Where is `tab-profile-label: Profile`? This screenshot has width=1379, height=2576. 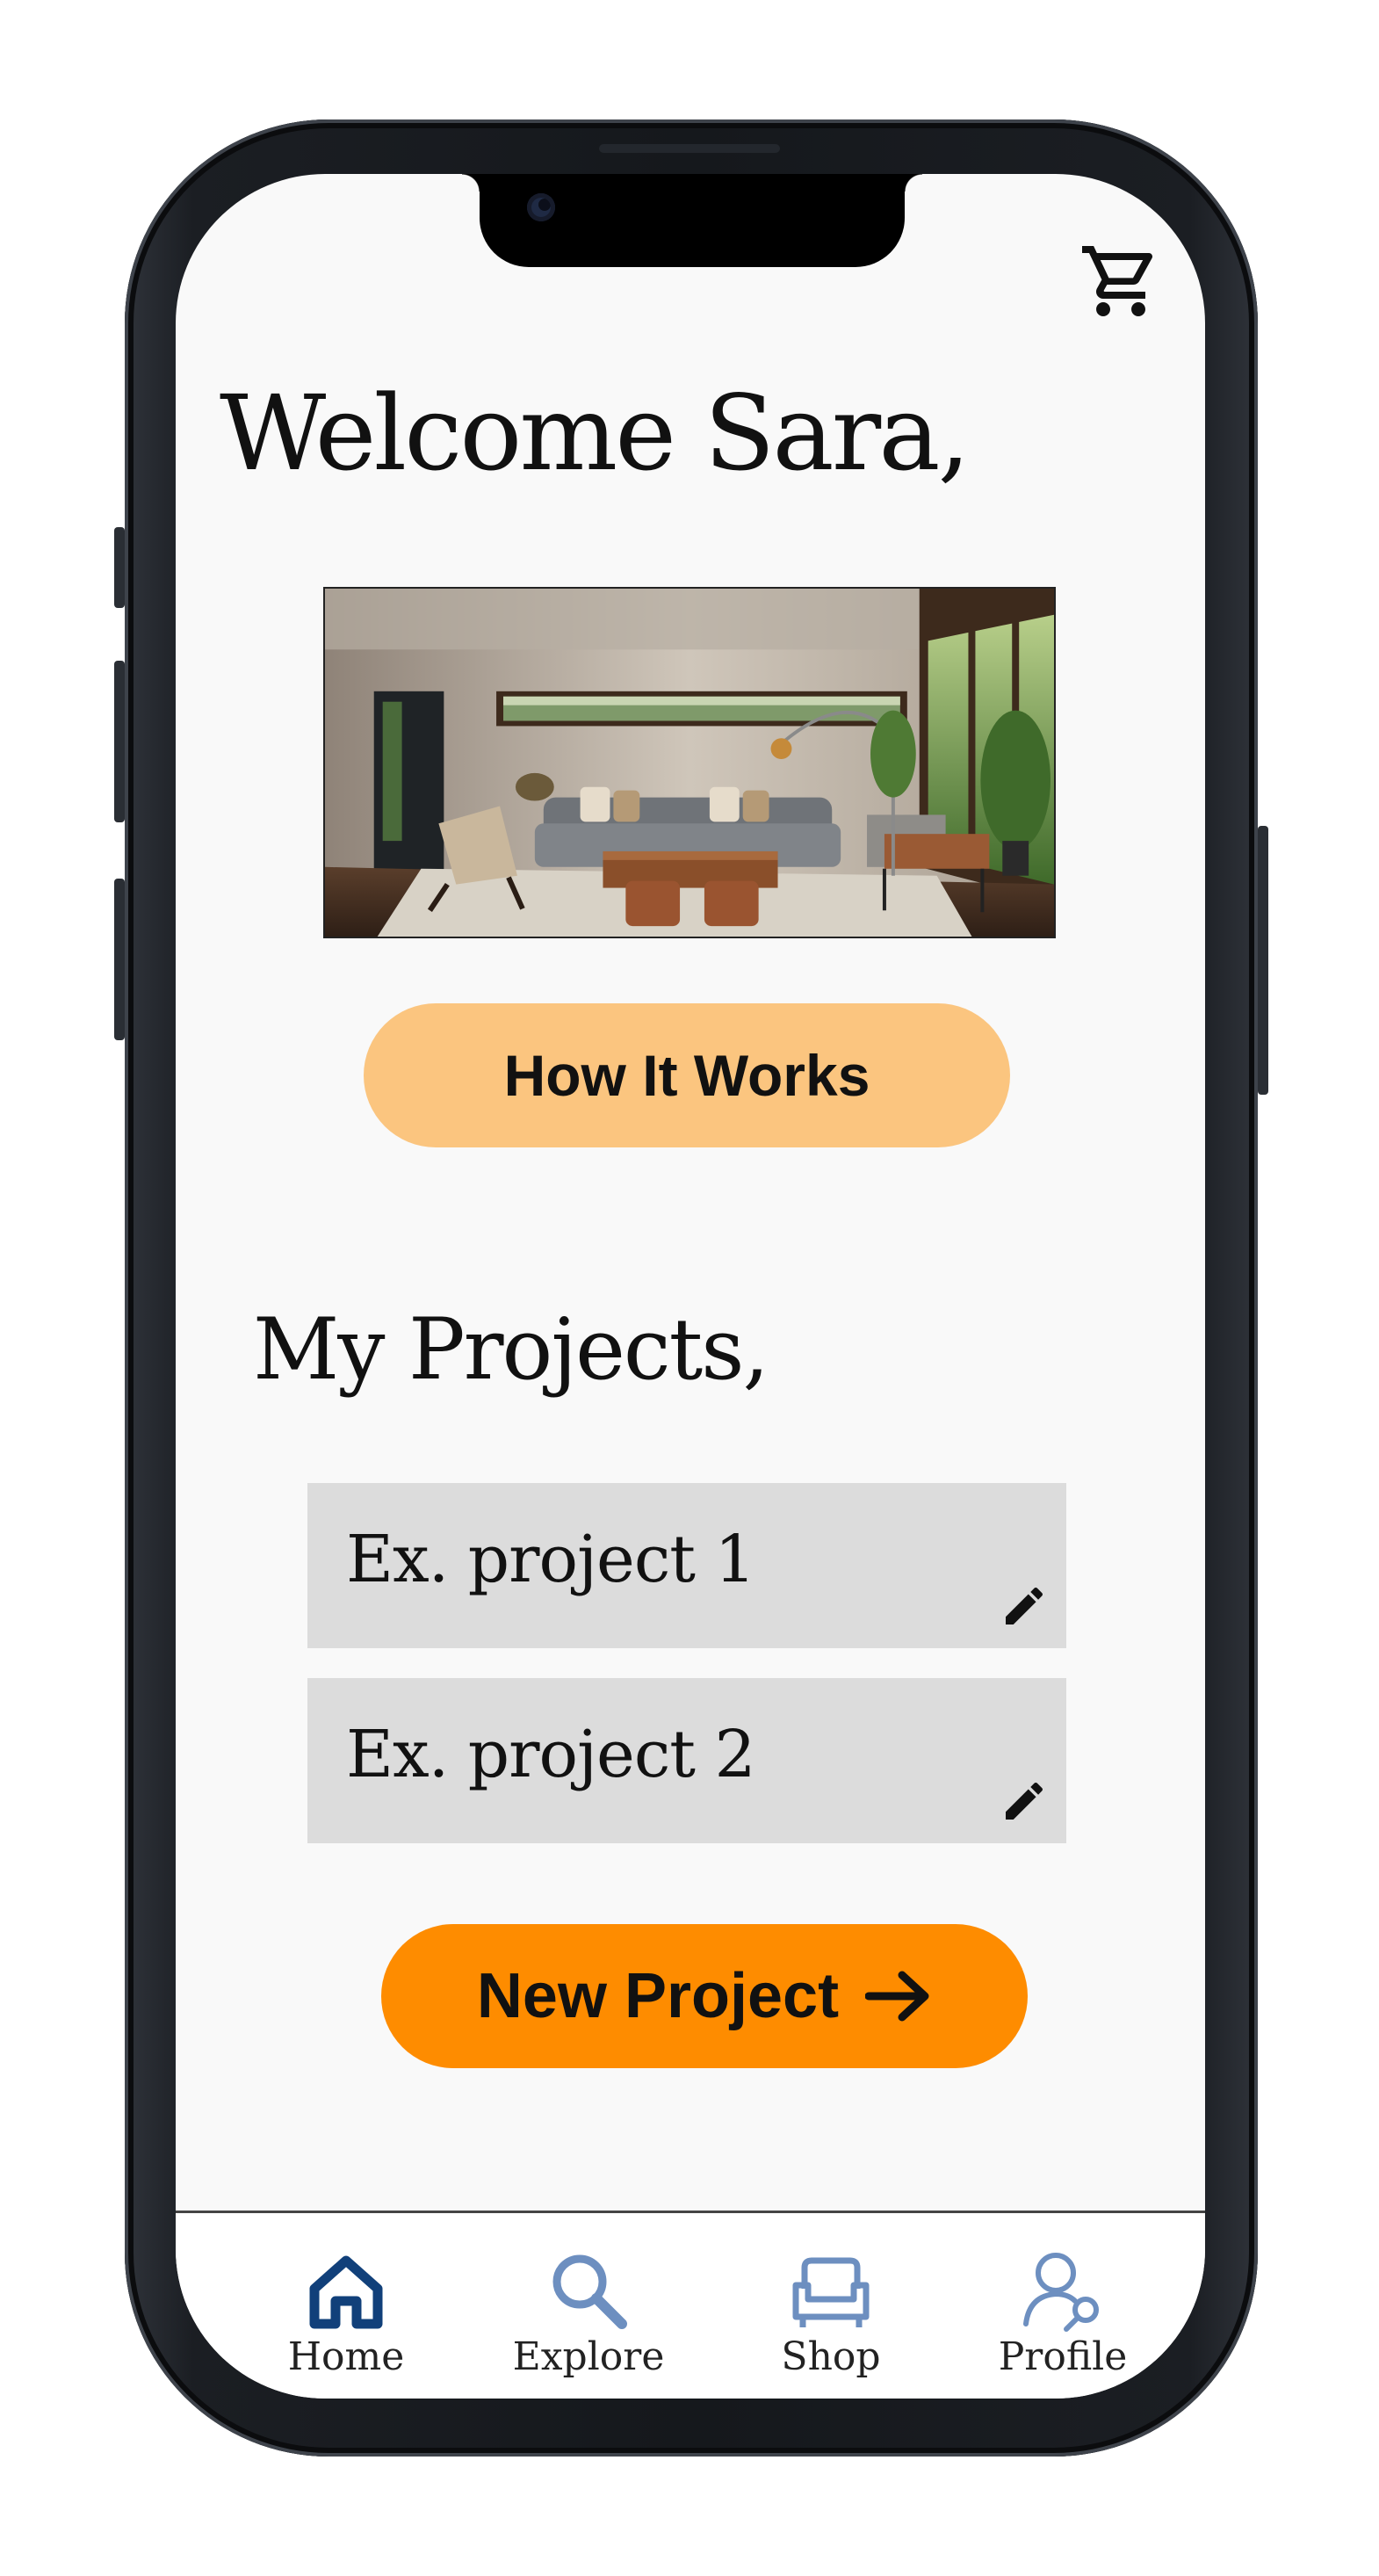 tab-profile-label: Profile is located at coordinates (1063, 2356).